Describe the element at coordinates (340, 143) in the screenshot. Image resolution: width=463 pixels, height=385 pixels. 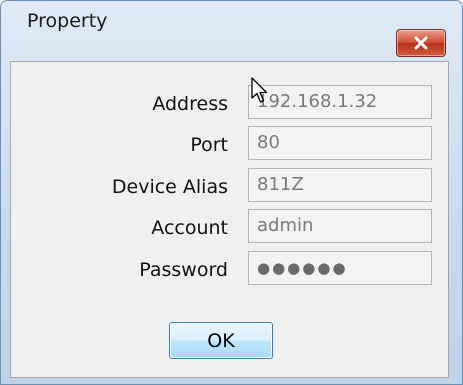
I see `port-field` at that location.